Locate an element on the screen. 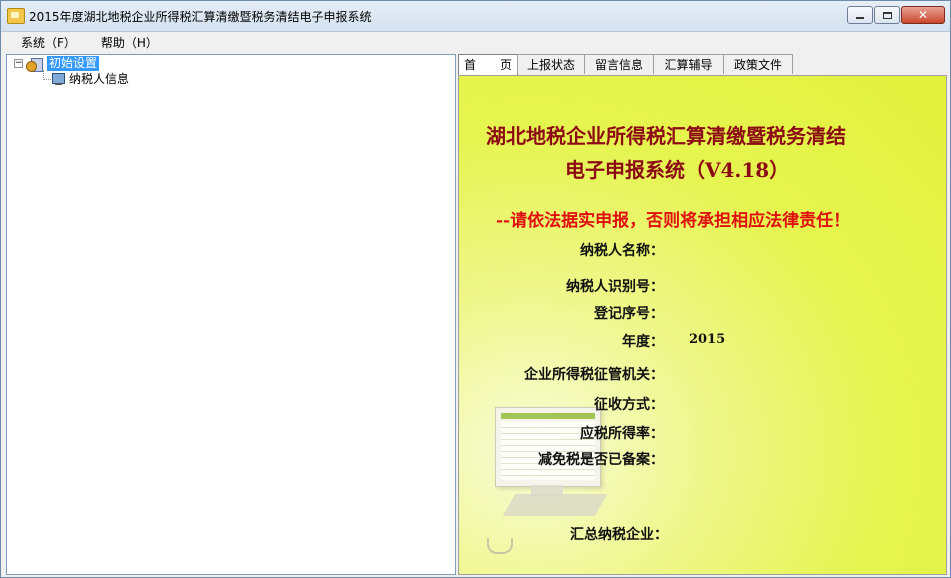 Image resolution: width=951 pixels, height=578 pixels. tab-bar: 首 页 上报状态 留言信息 汇算辅导 政策文件 is located at coordinates (702, 64).